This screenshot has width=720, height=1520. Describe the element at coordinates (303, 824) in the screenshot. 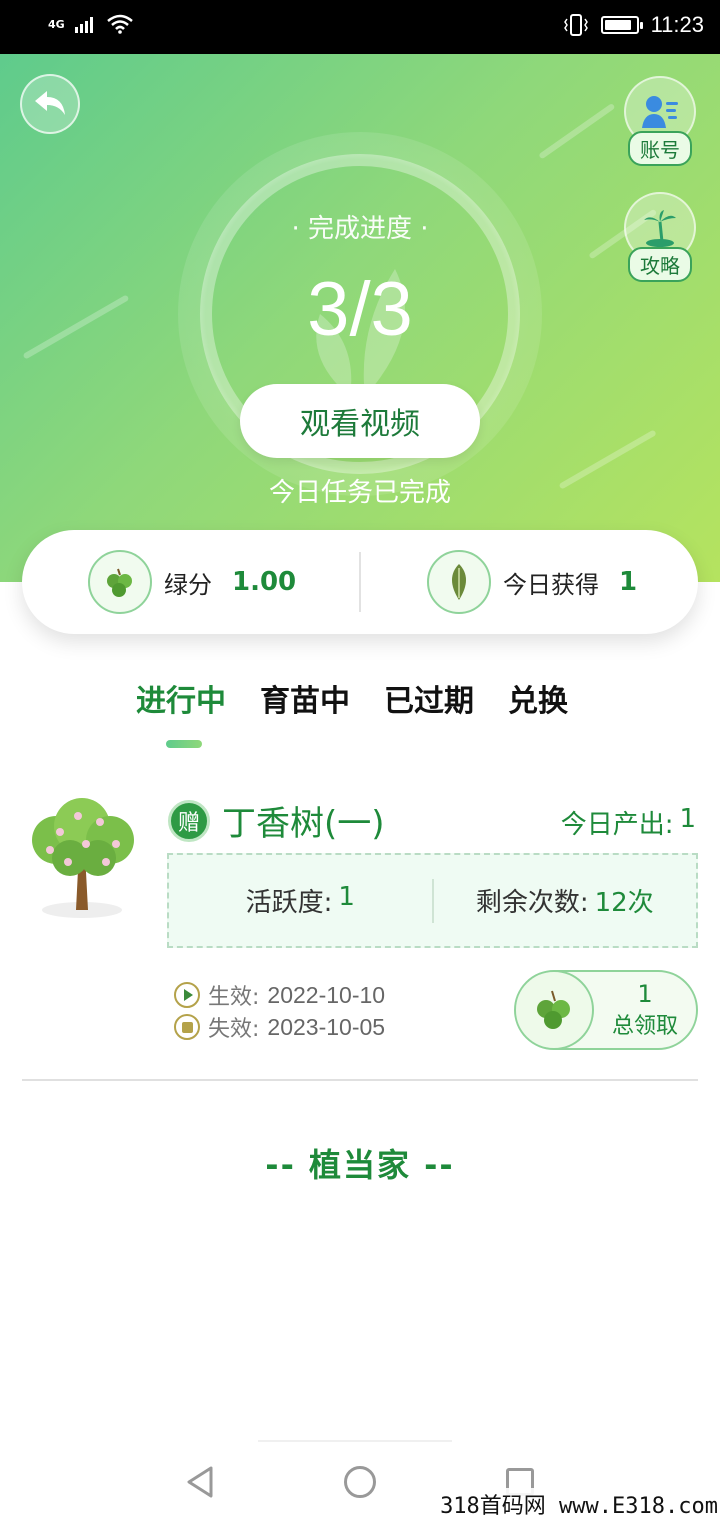

I see `tree-name: 丁香树(一)` at that location.